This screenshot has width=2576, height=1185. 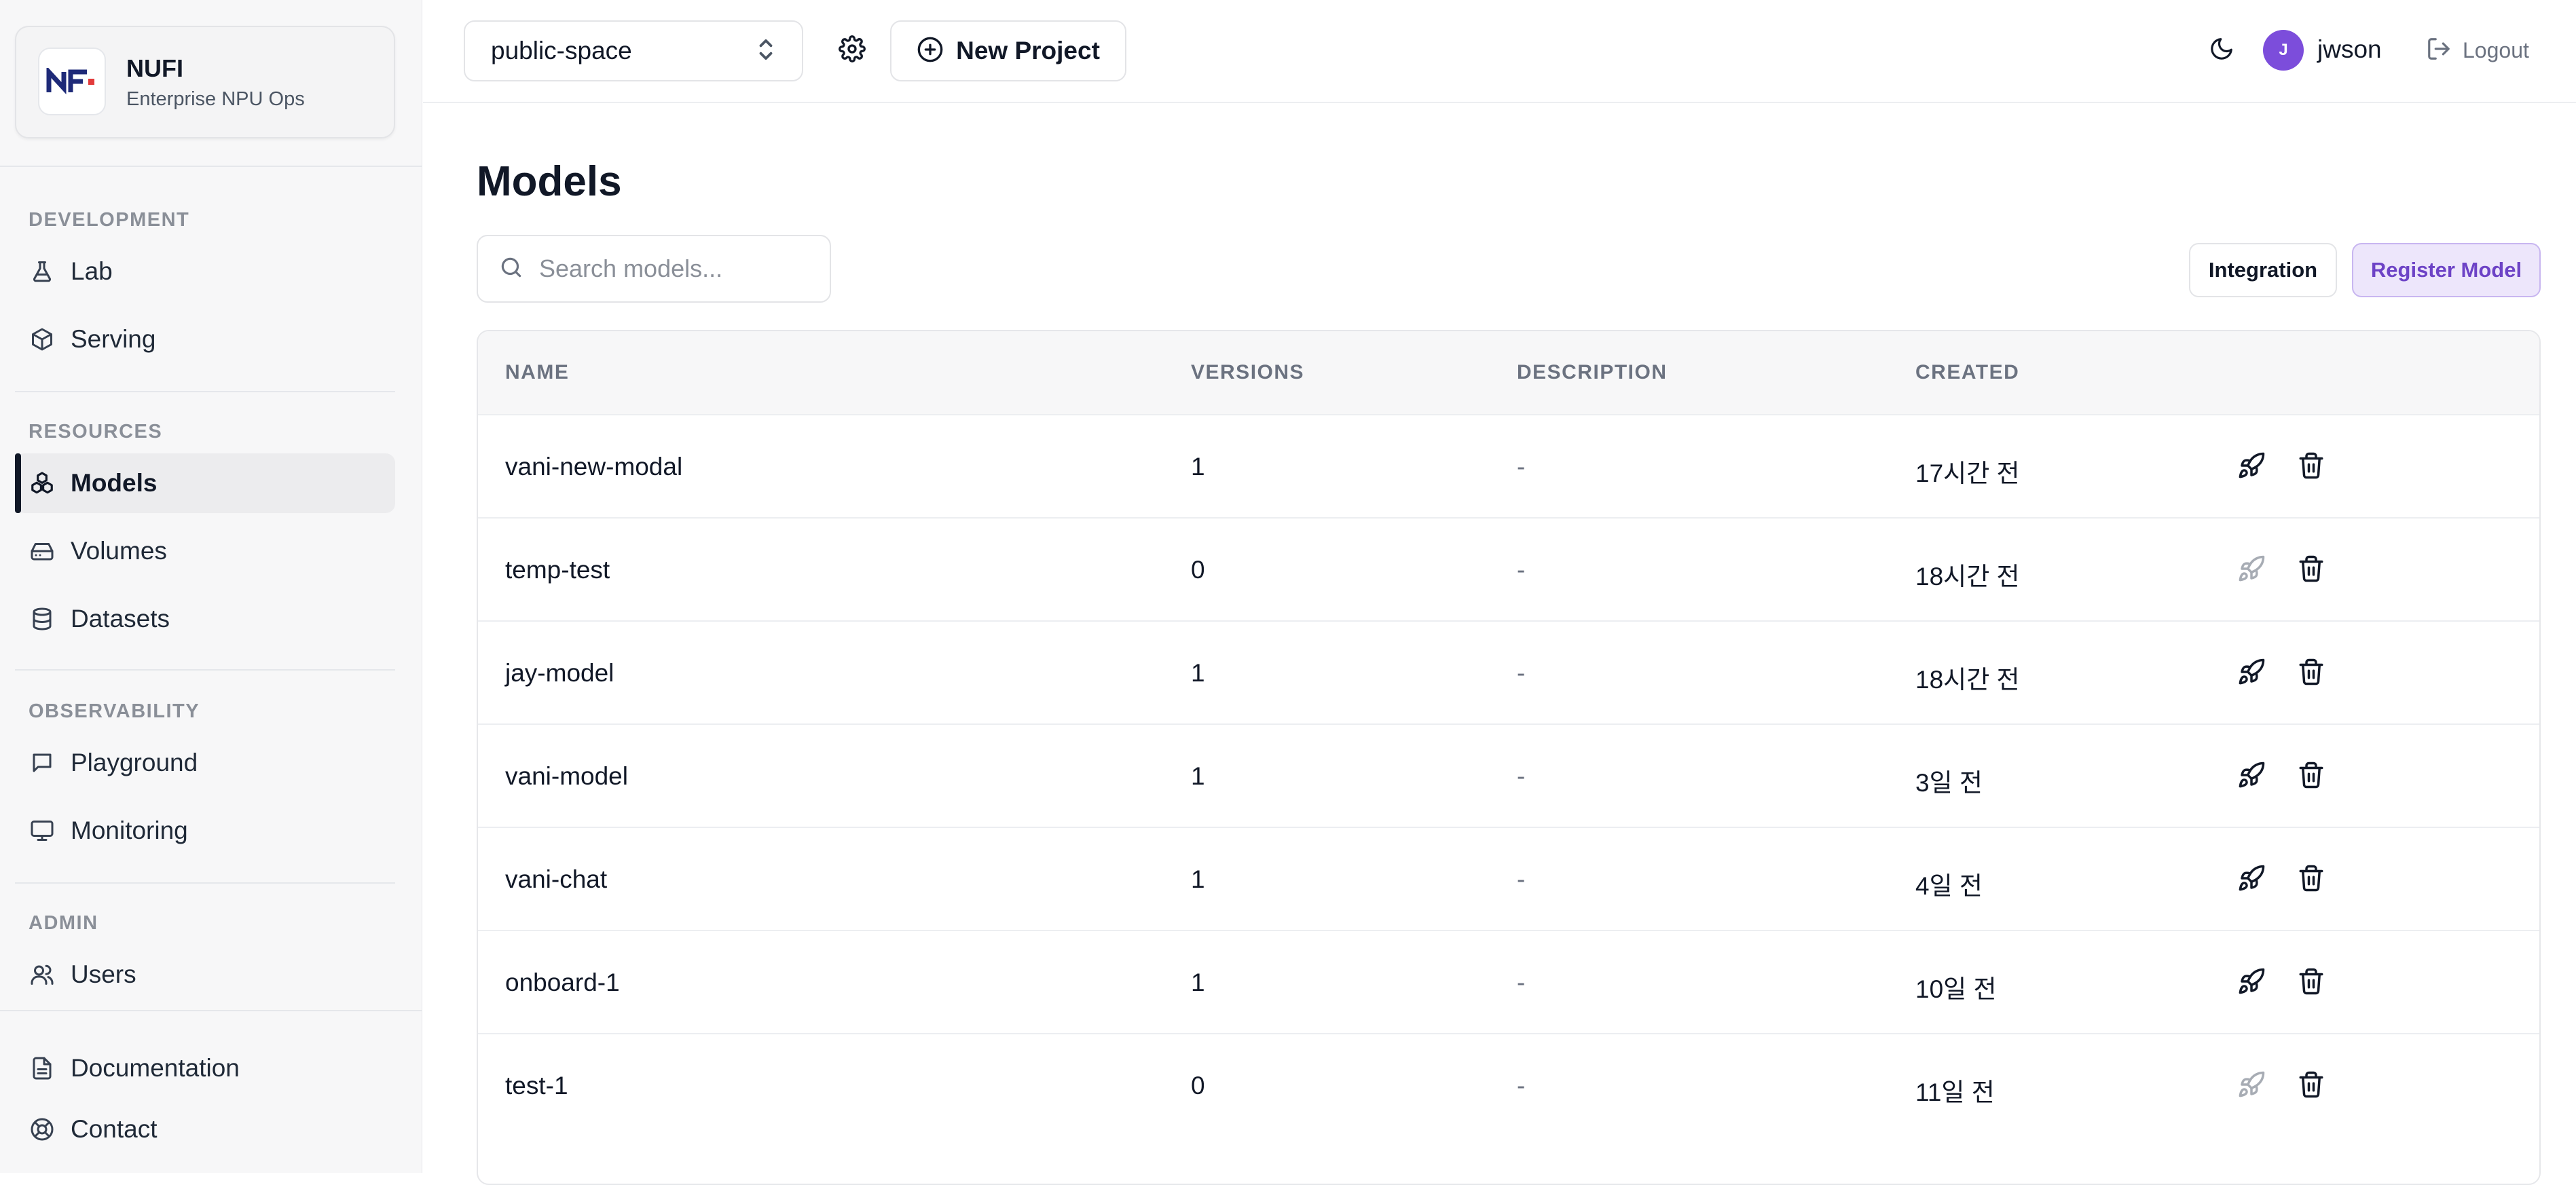 What do you see at coordinates (593, 467) in the screenshot?
I see `model-name: vani-new-modal` at bounding box center [593, 467].